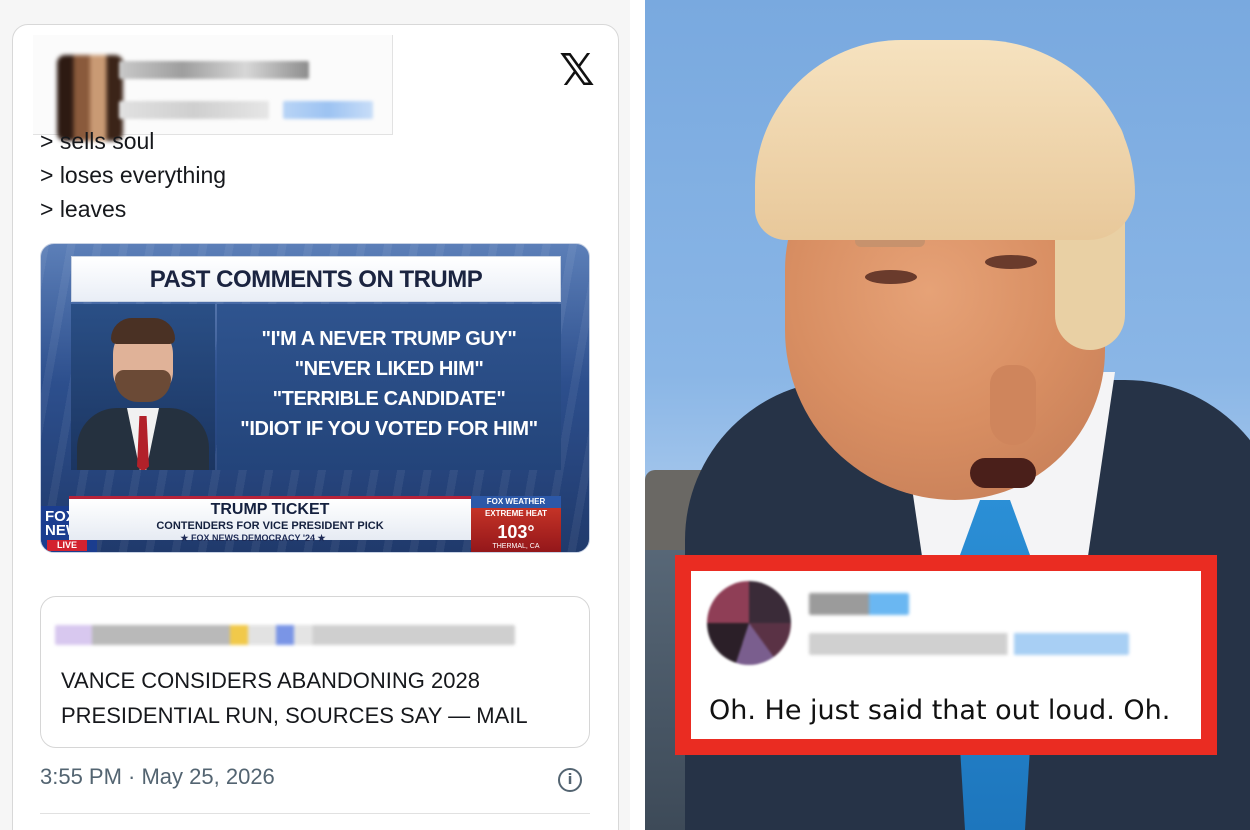  Describe the element at coordinates (570, 780) in the screenshot. I see `info-icon: i` at that location.